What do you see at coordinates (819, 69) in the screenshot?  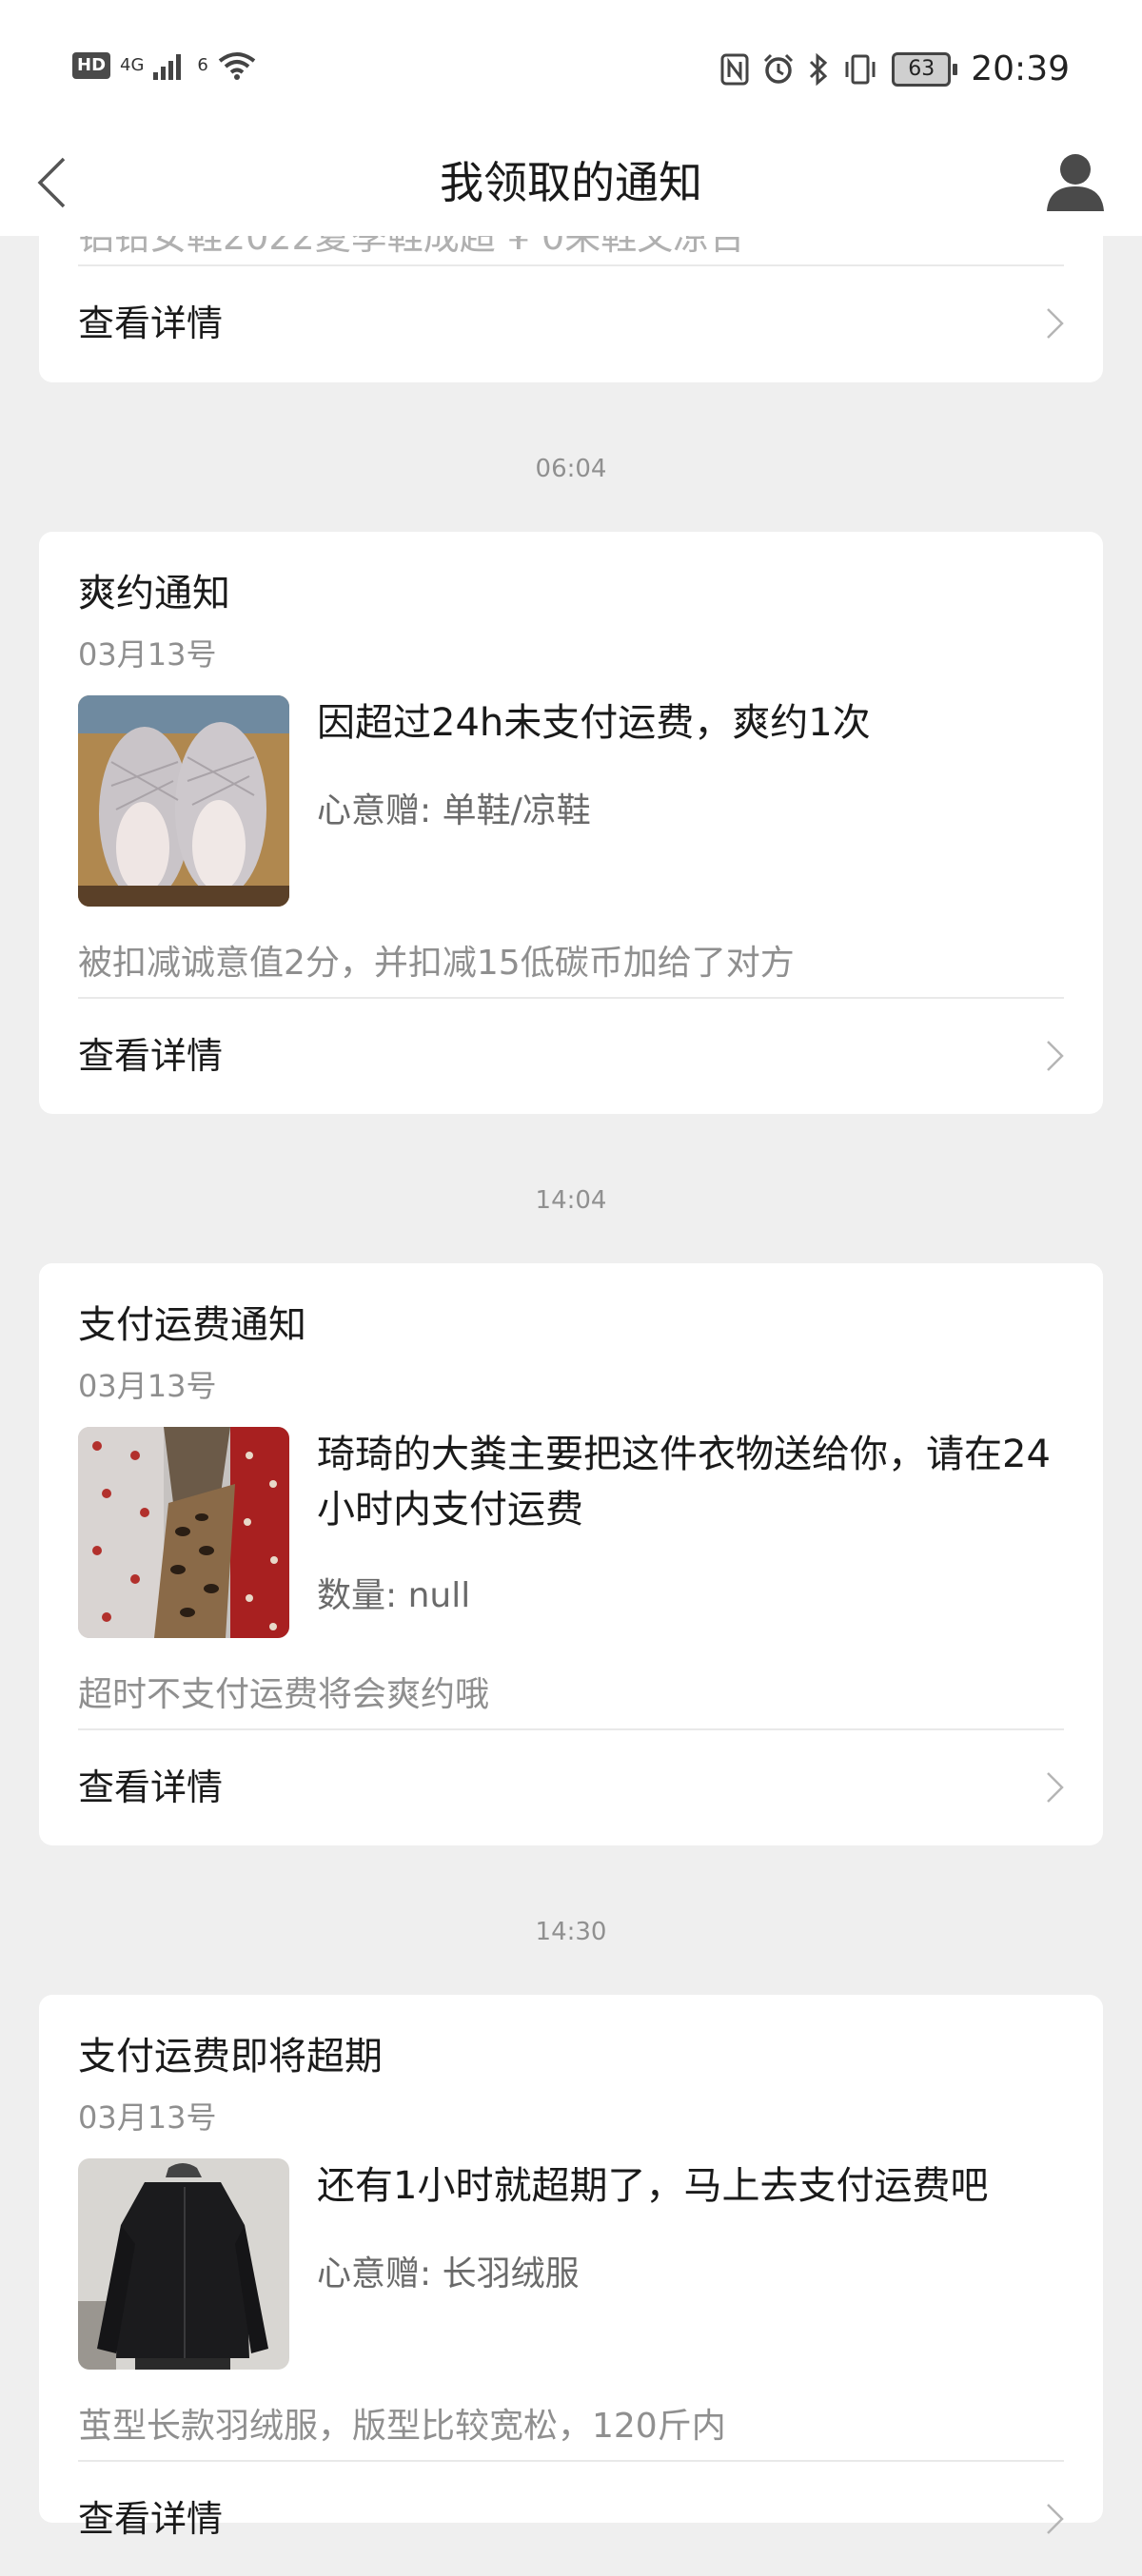 I see `bluetooth-icon` at bounding box center [819, 69].